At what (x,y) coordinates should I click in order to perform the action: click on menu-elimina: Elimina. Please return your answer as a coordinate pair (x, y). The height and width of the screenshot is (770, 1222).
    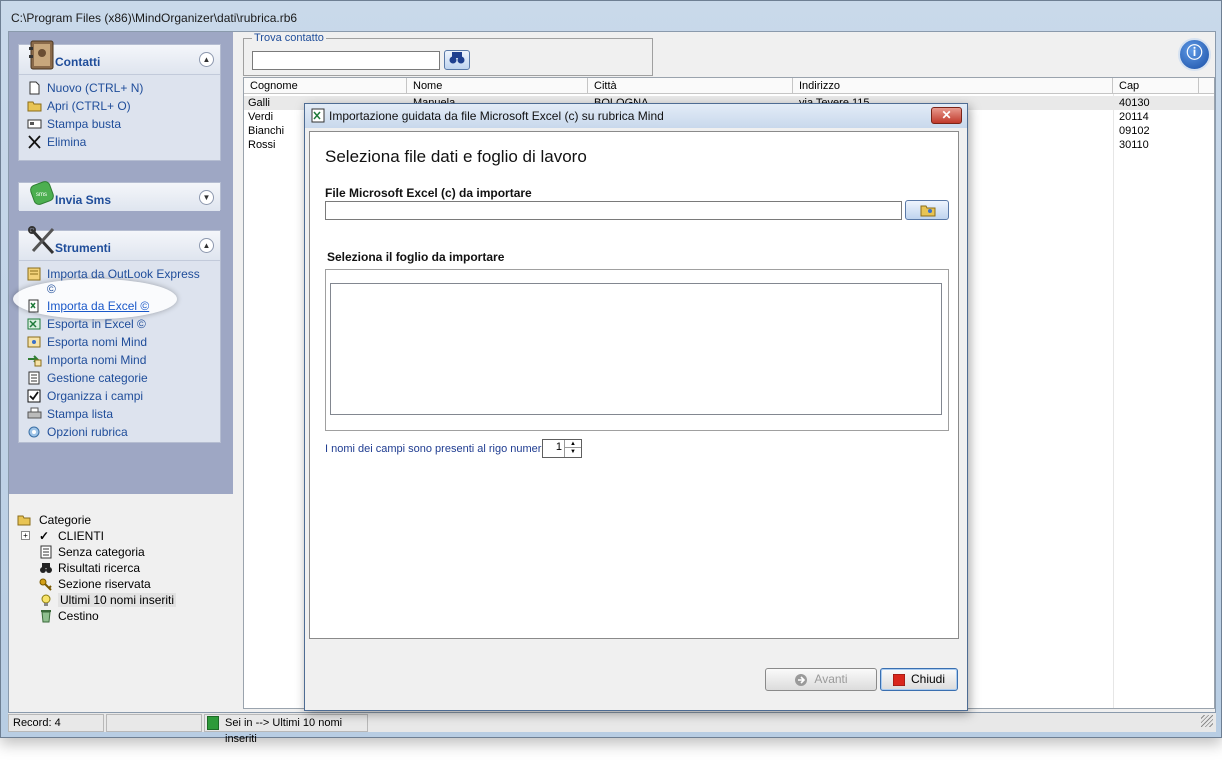
    Looking at the image, I should click on (85, 142).